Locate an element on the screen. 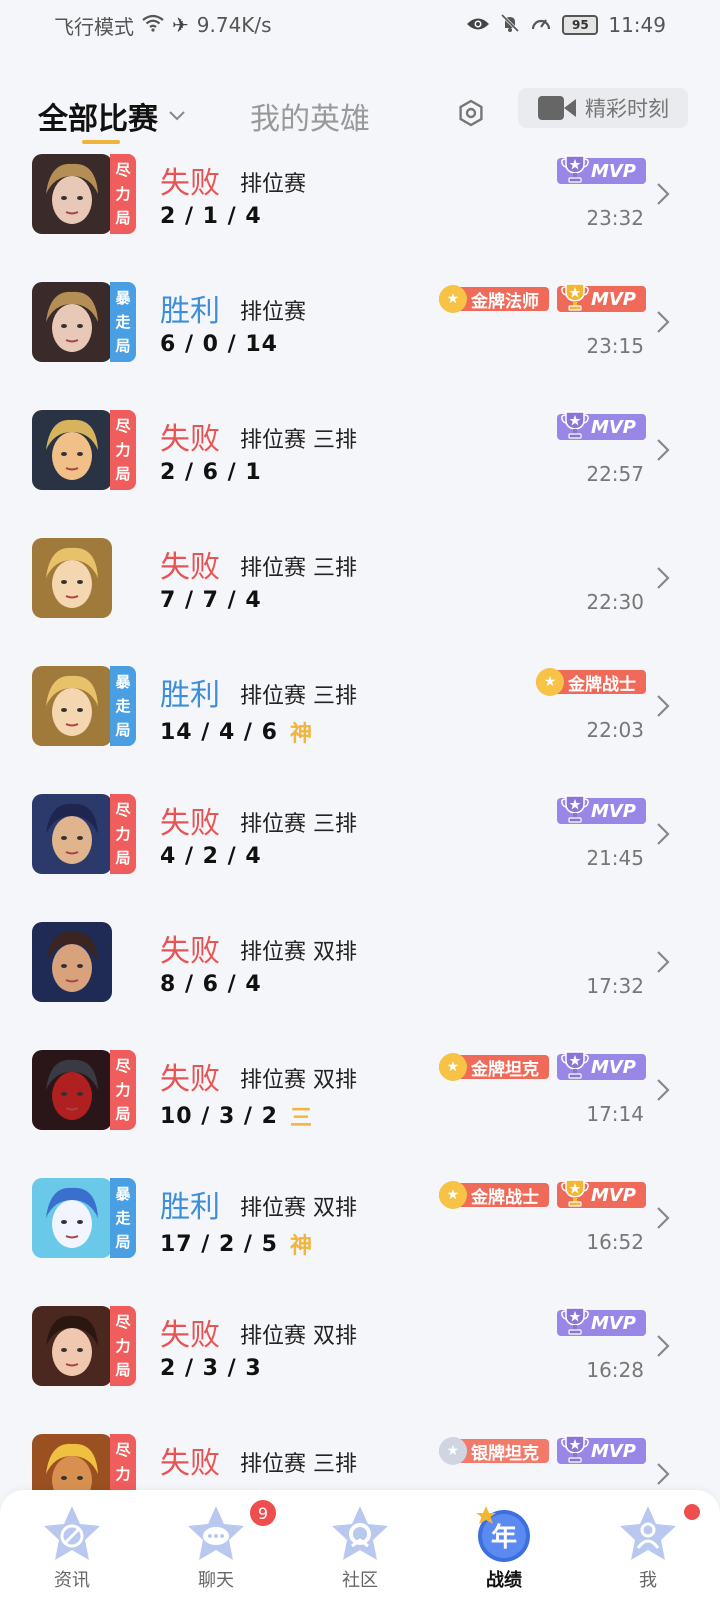 The height and width of the screenshot is (1600, 720). kda-value: 2 / 1 / 4 is located at coordinates (211, 216).